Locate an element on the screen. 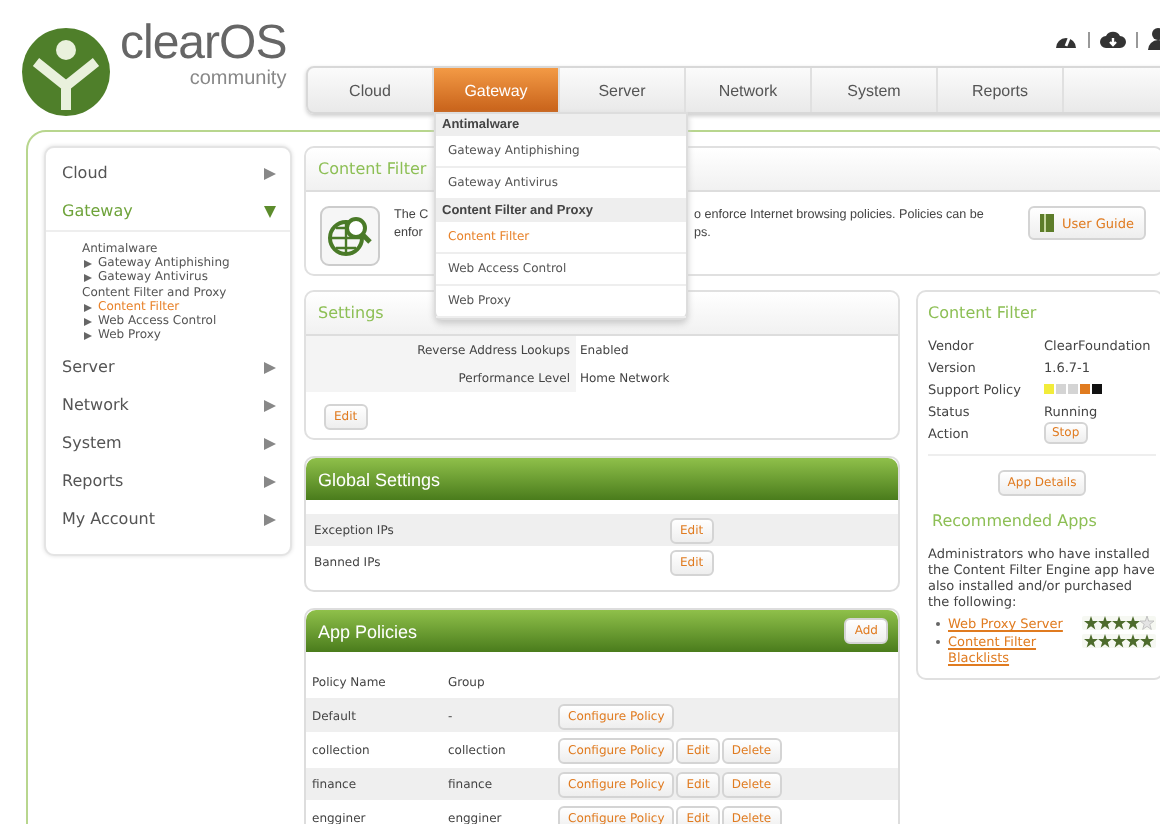 Image resolution: width=1160 pixels, height=824 pixels. sidebar-item: System is located at coordinates (92, 443).